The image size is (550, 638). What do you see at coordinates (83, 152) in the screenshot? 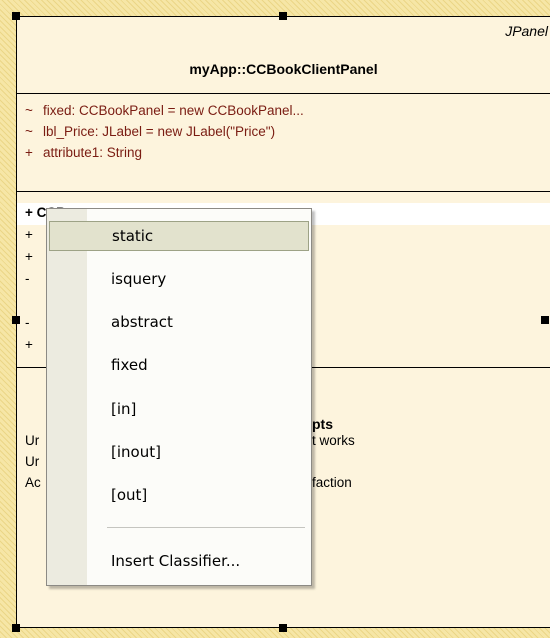
I see `attribute-row: + attribute1: String` at bounding box center [83, 152].